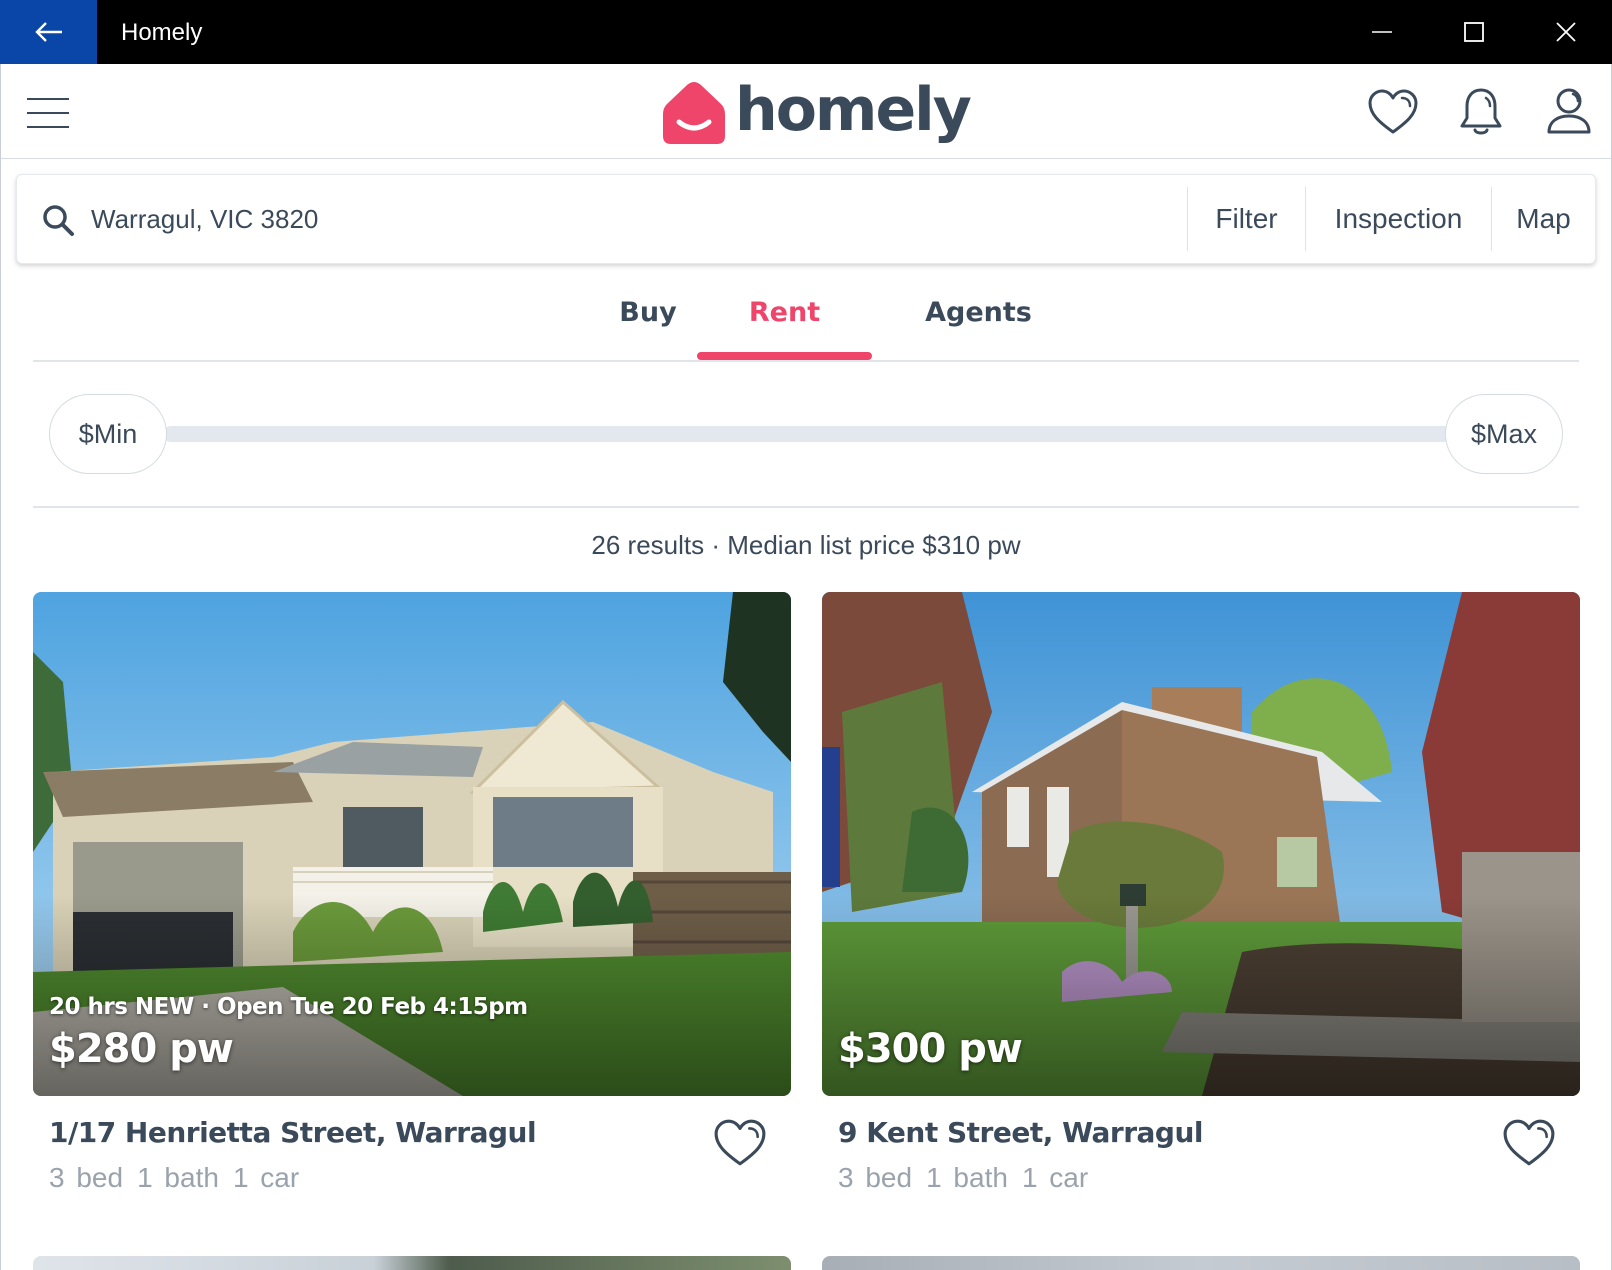  I want to click on listing-address: 9 Kent Street, Warragul, so click(1020, 1132).